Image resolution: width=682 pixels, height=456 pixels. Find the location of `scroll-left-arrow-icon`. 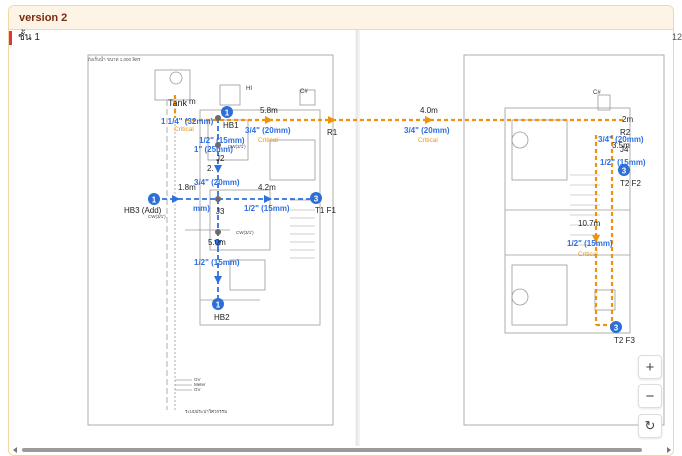

scroll-left-arrow-icon is located at coordinates (15, 450).